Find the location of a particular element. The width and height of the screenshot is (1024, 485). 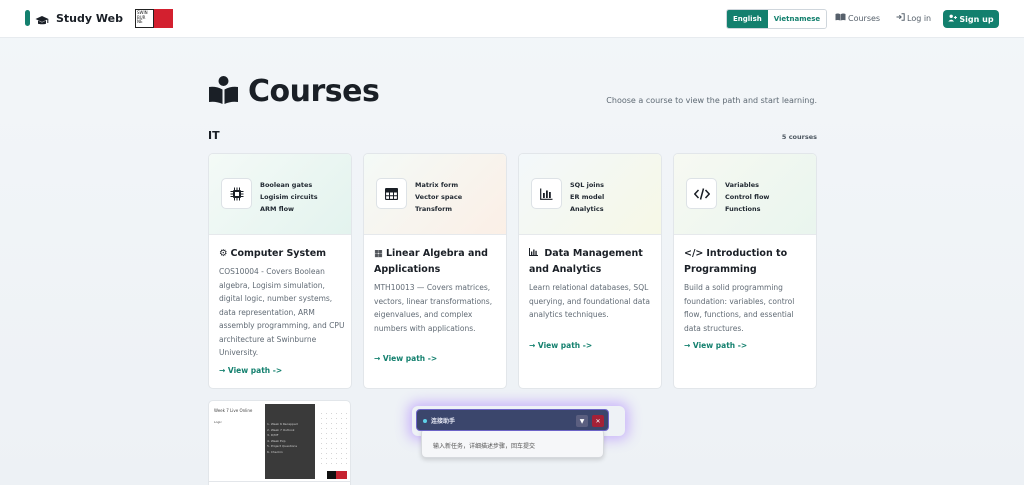

nav-login-link: Log in is located at coordinates (913, 18).